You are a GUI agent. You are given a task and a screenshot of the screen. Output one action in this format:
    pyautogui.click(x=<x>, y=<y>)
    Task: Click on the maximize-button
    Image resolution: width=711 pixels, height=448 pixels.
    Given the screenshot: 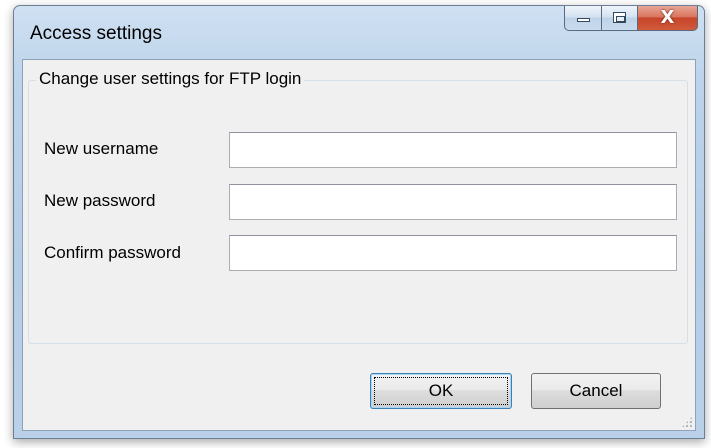 What is the action you would take?
    pyautogui.click(x=620, y=18)
    